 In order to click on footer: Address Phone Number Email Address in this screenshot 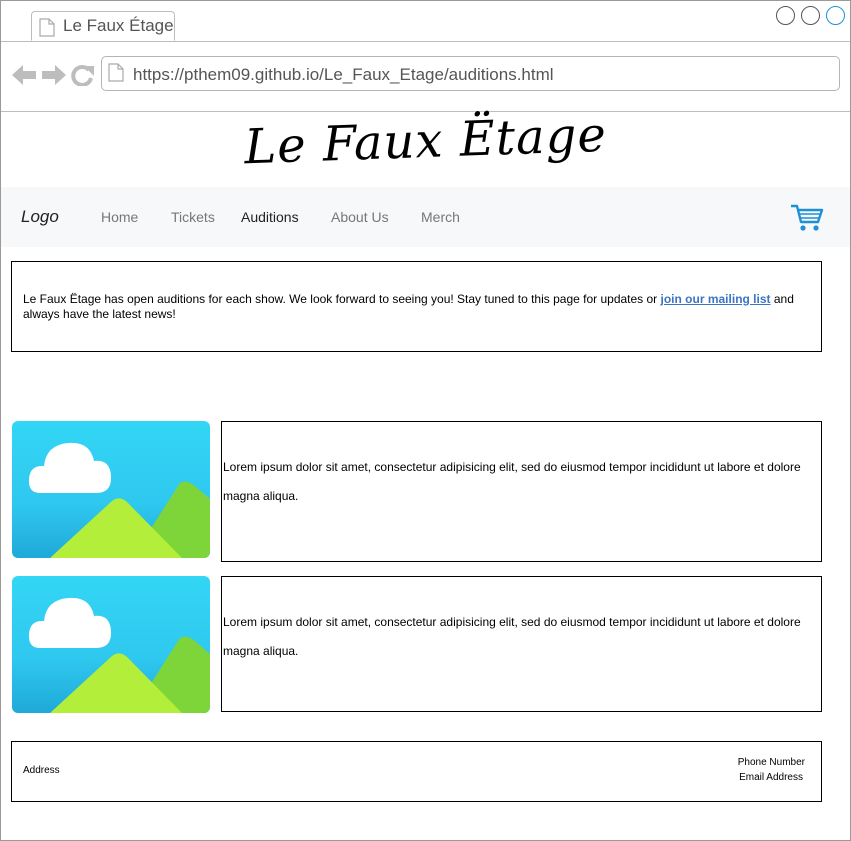, I will do `click(416, 771)`.